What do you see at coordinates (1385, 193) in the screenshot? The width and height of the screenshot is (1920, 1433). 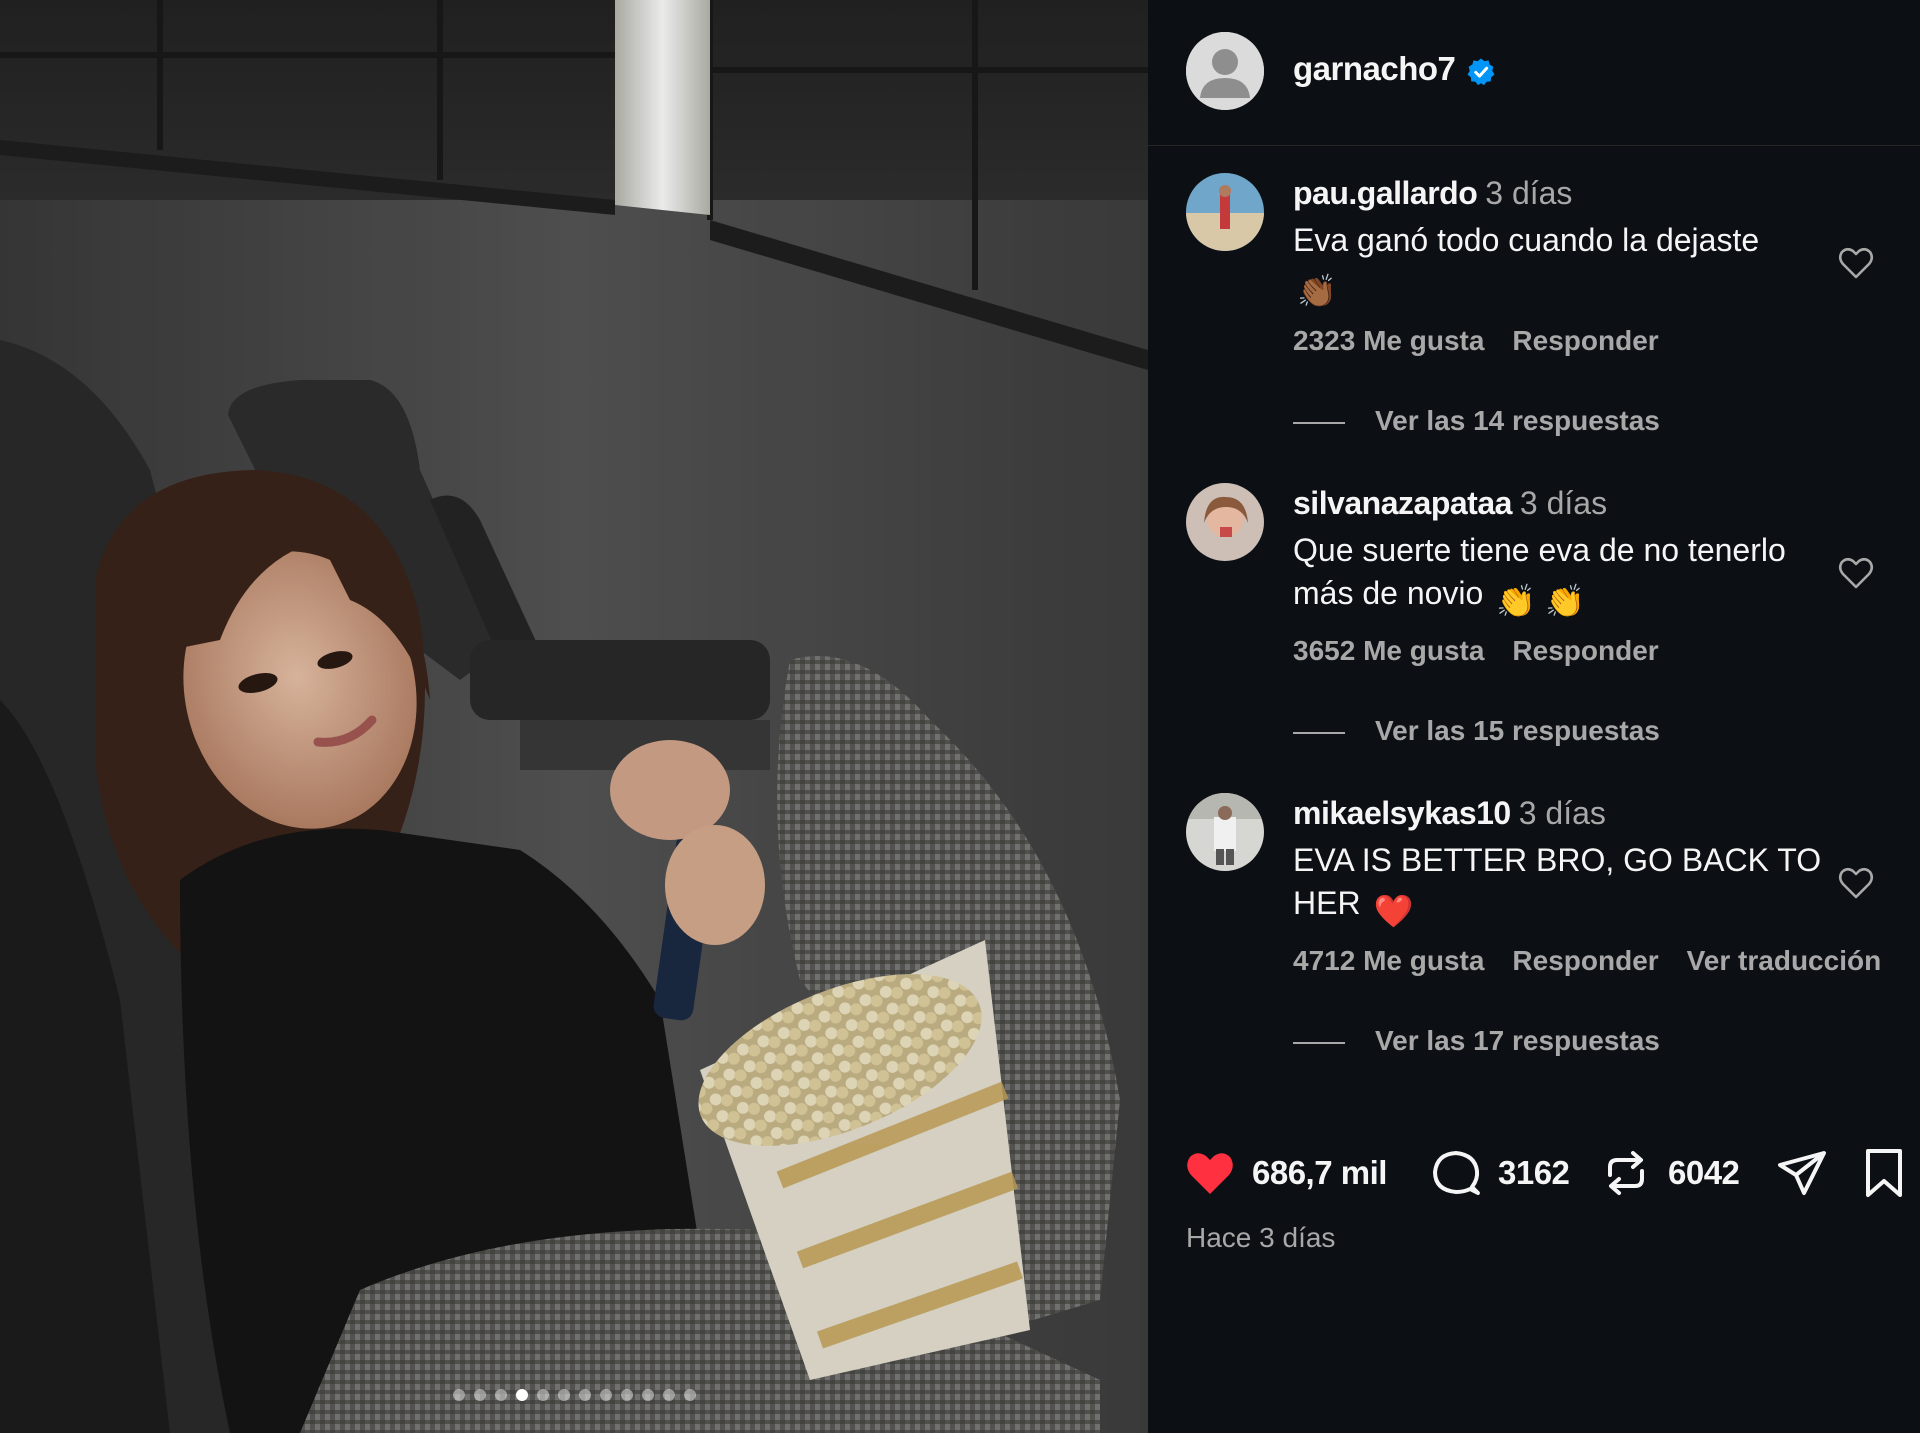 I see `comment-username: pau.gallardo` at bounding box center [1385, 193].